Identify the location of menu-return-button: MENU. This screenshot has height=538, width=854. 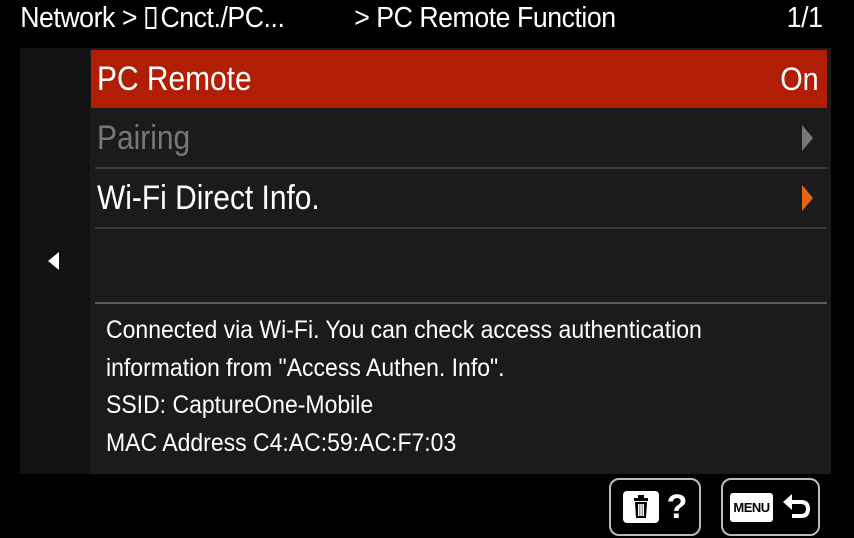
(770, 507).